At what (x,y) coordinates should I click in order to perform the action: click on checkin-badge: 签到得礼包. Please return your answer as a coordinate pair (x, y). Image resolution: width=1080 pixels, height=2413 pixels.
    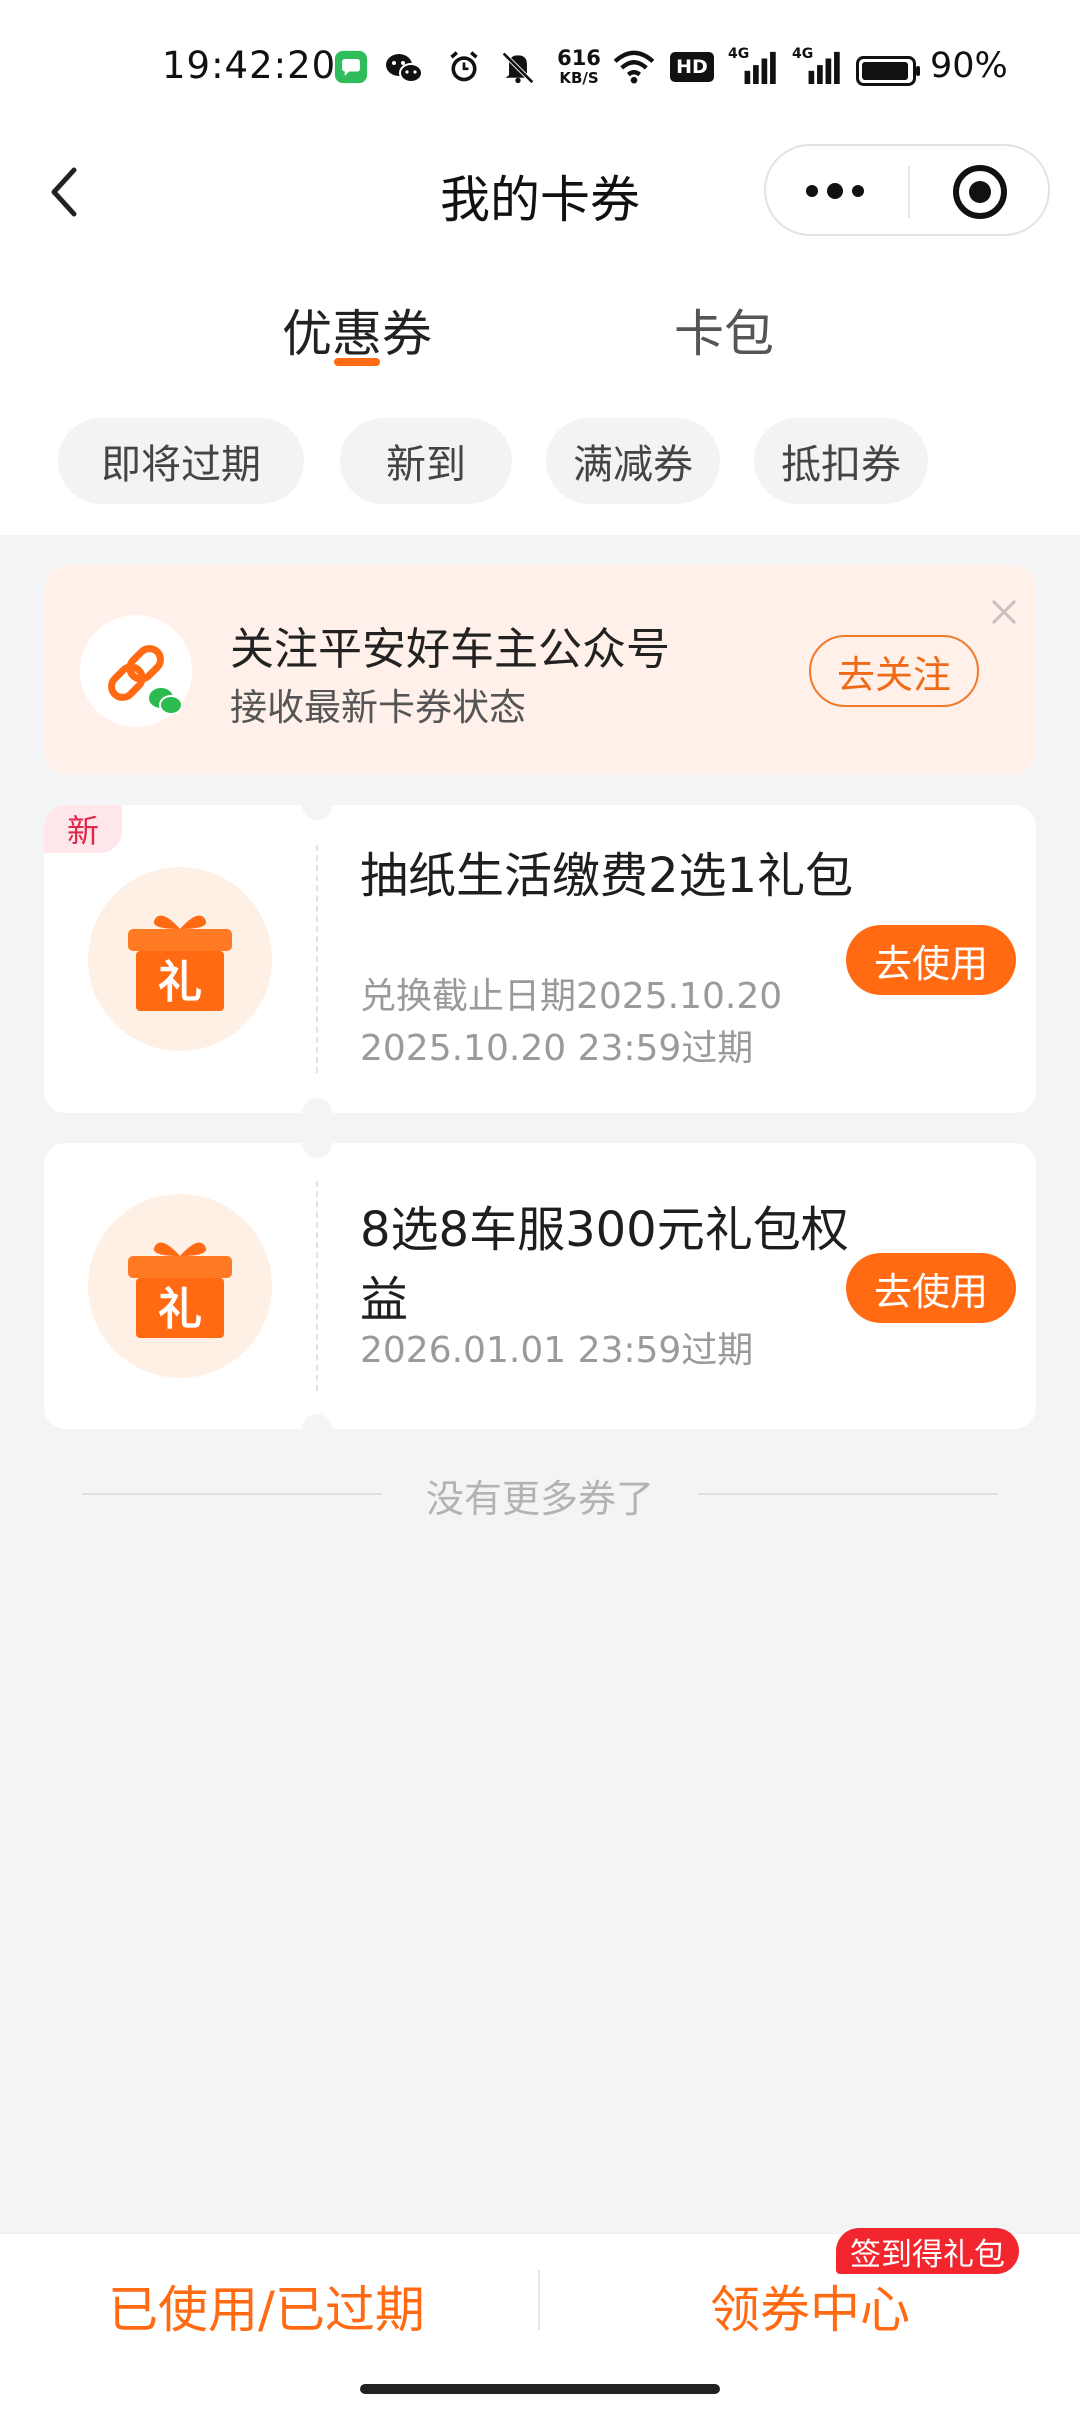
    Looking at the image, I should click on (927, 2251).